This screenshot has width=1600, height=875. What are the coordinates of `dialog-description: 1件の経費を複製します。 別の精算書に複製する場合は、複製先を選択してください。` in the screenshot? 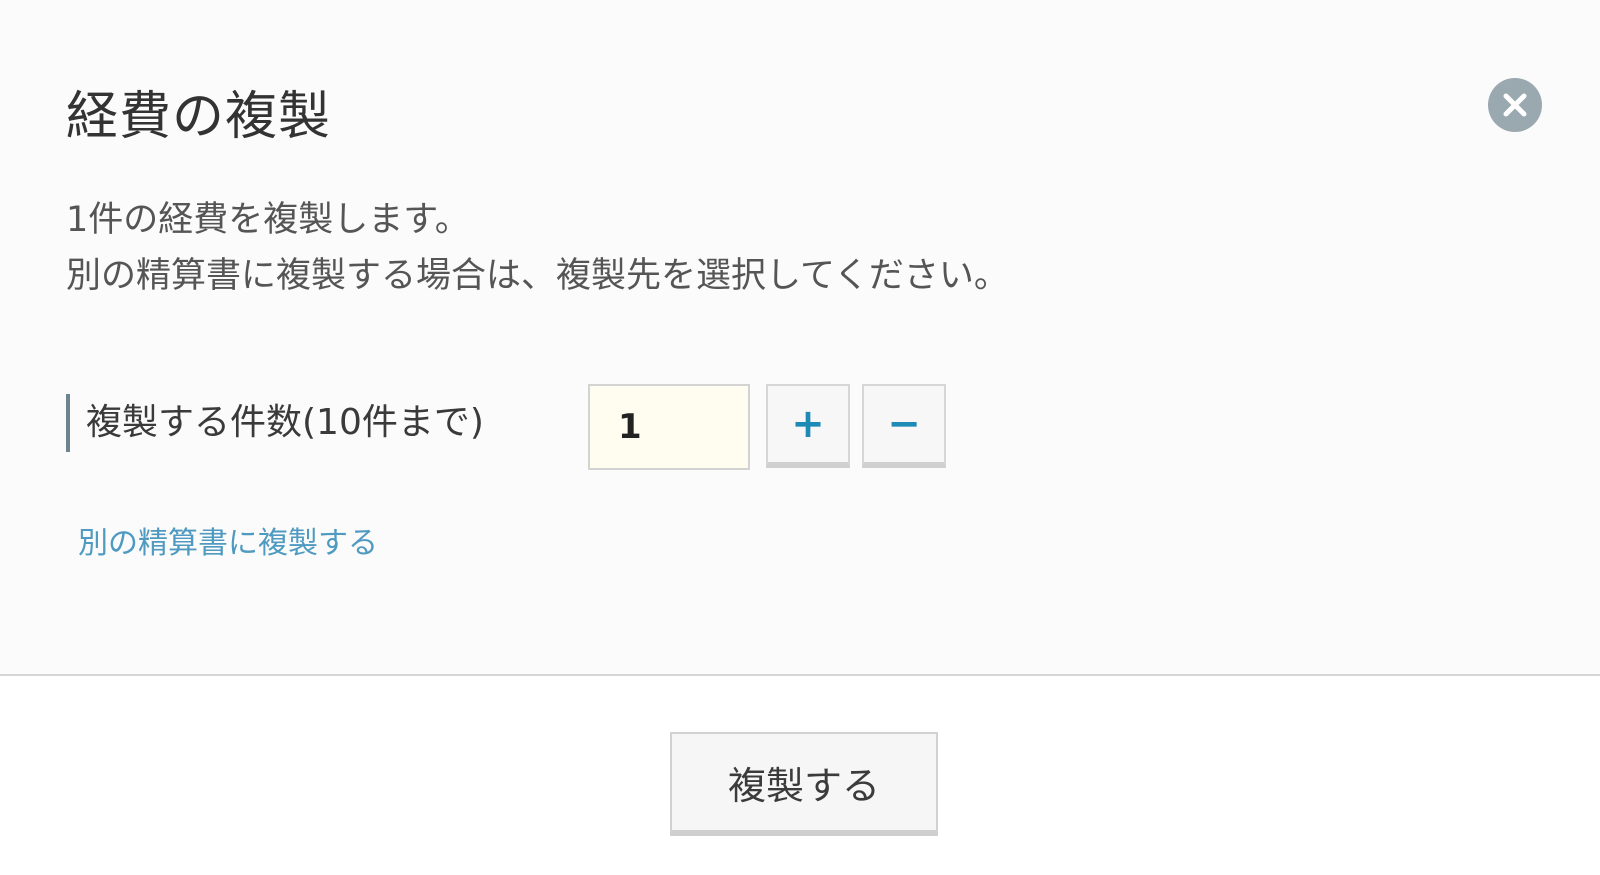 It's located at (537, 248).